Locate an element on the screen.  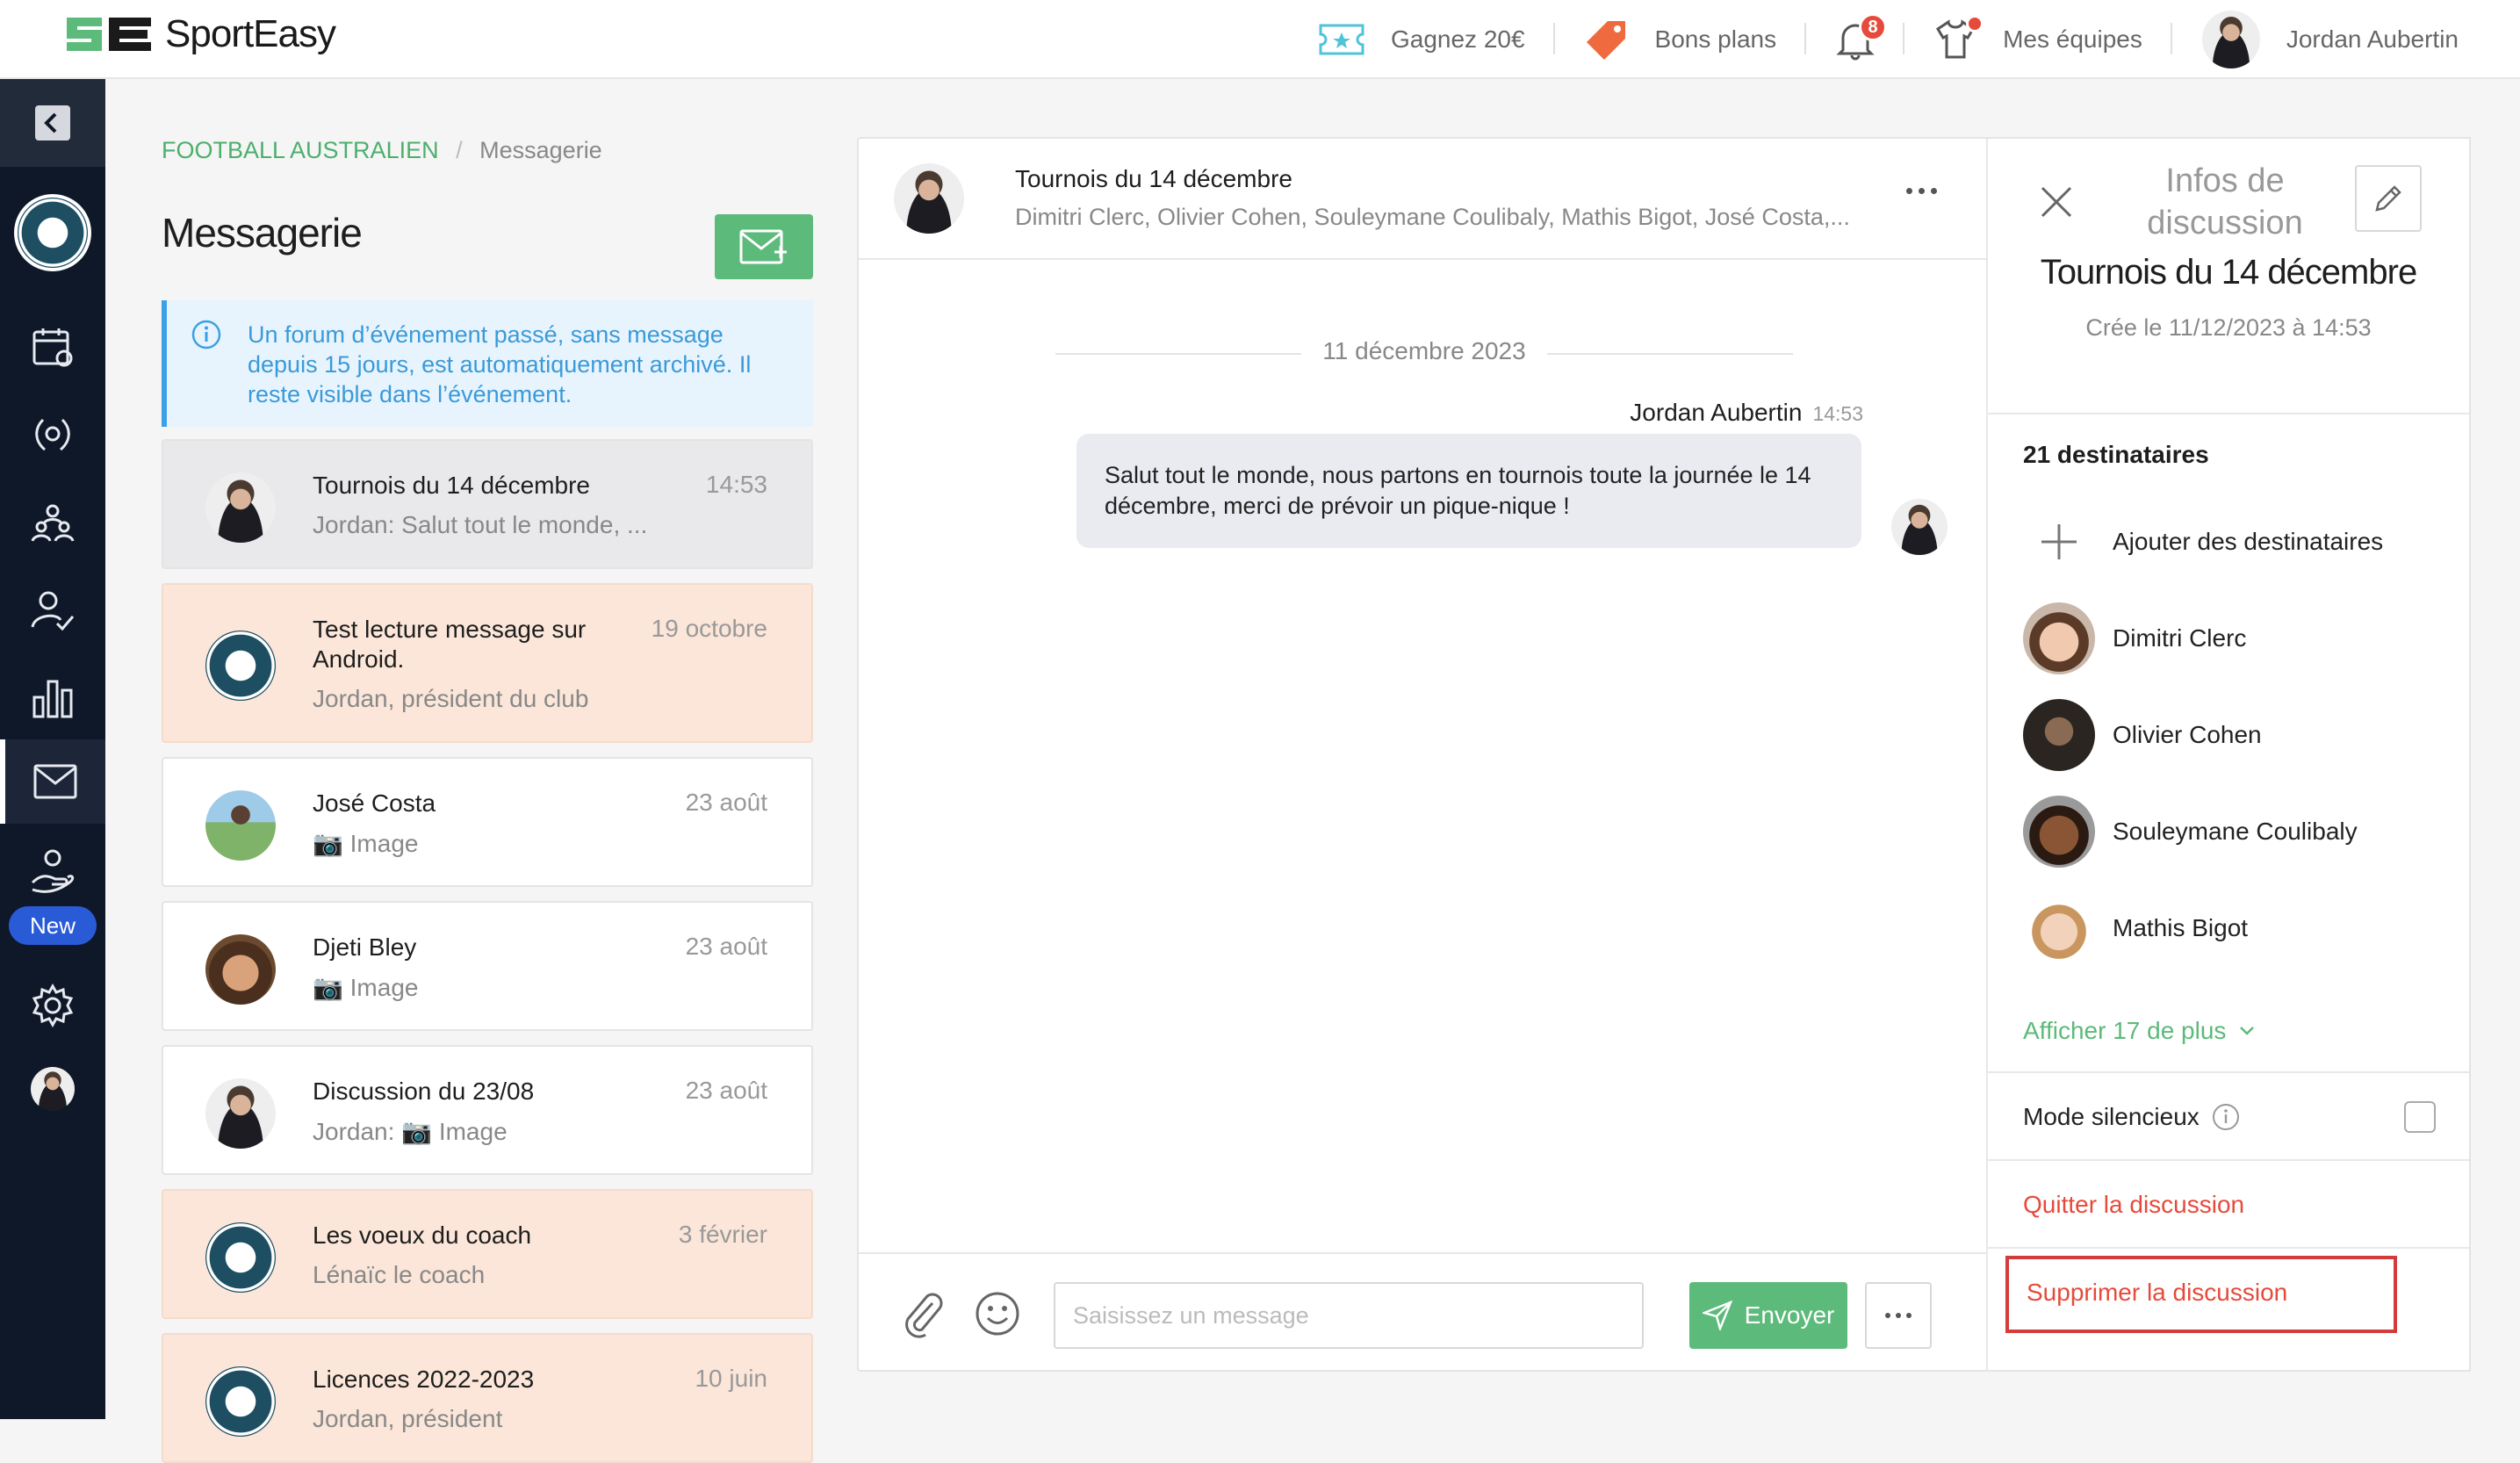
sidebar-item-messages is located at coordinates (52, 781).